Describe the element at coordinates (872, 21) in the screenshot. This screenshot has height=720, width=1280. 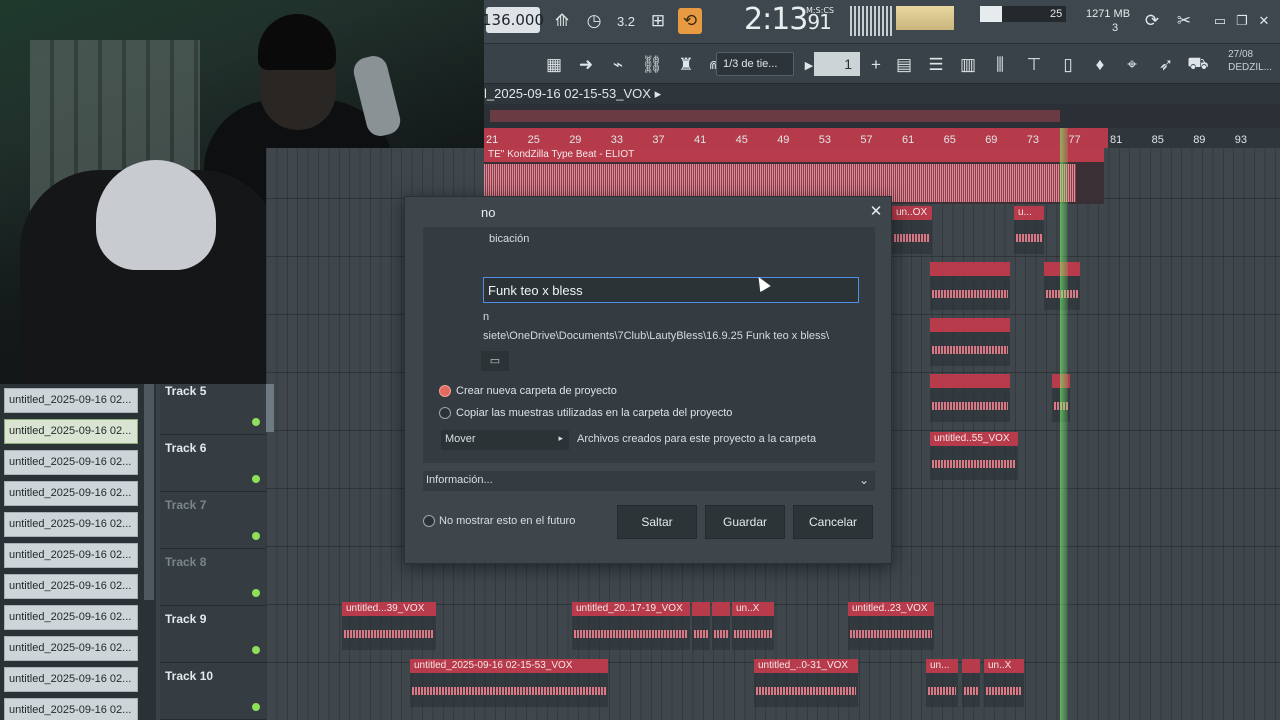
I see `waveform-meter` at that location.